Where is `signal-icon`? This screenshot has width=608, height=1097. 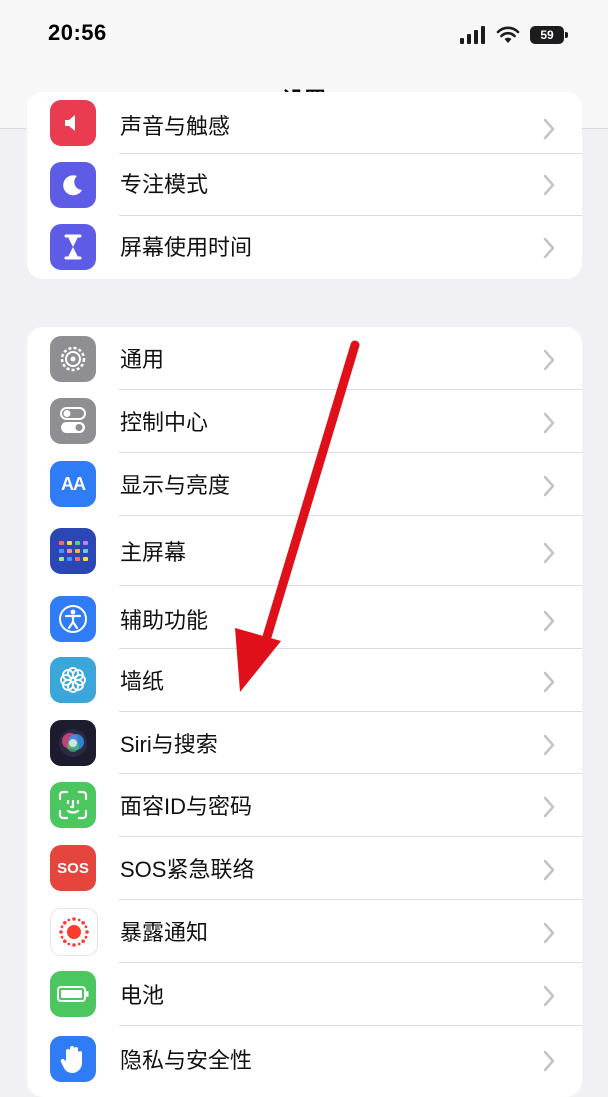
signal-icon is located at coordinates (472, 35).